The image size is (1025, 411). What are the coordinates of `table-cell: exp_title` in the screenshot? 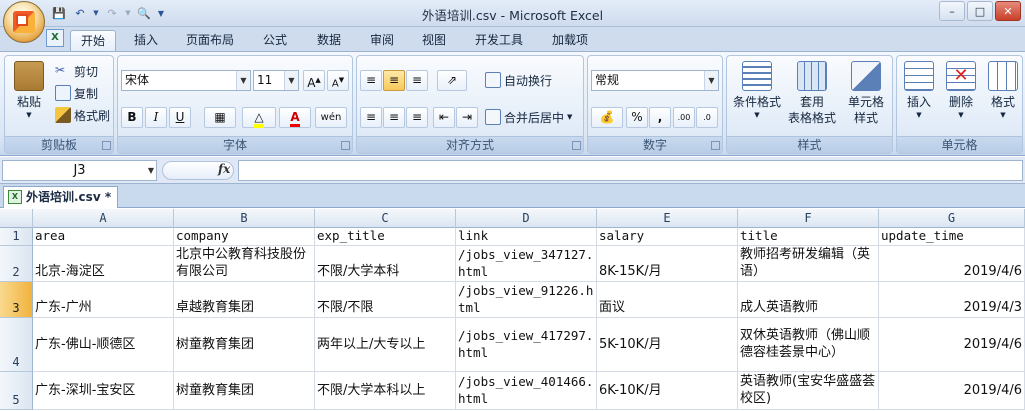 It's located at (385, 237).